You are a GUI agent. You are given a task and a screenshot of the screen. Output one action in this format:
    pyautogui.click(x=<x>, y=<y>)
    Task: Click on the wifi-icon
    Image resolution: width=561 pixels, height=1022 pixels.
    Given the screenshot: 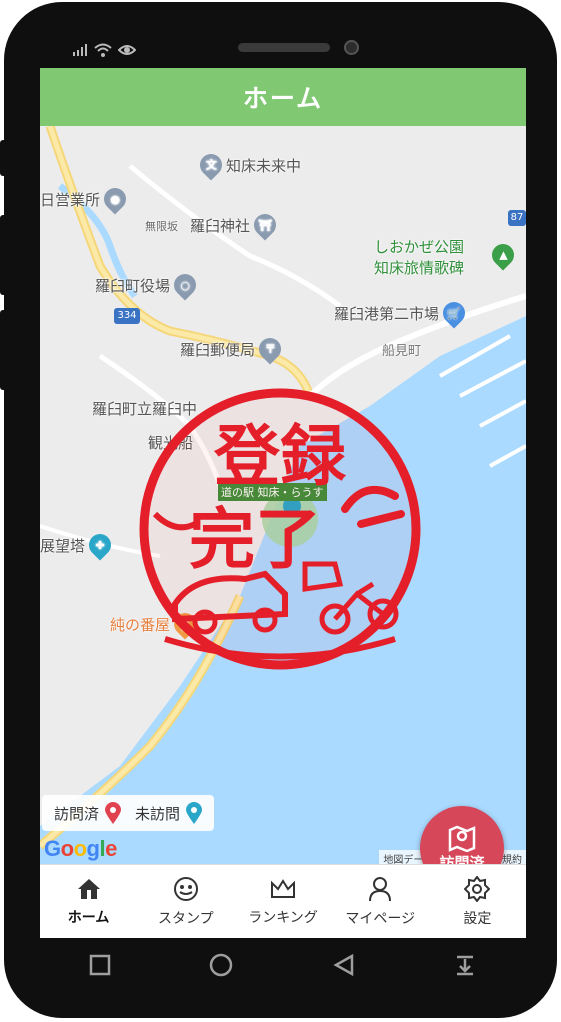 What is the action you would take?
    pyautogui.click(x=103, y=50)
    